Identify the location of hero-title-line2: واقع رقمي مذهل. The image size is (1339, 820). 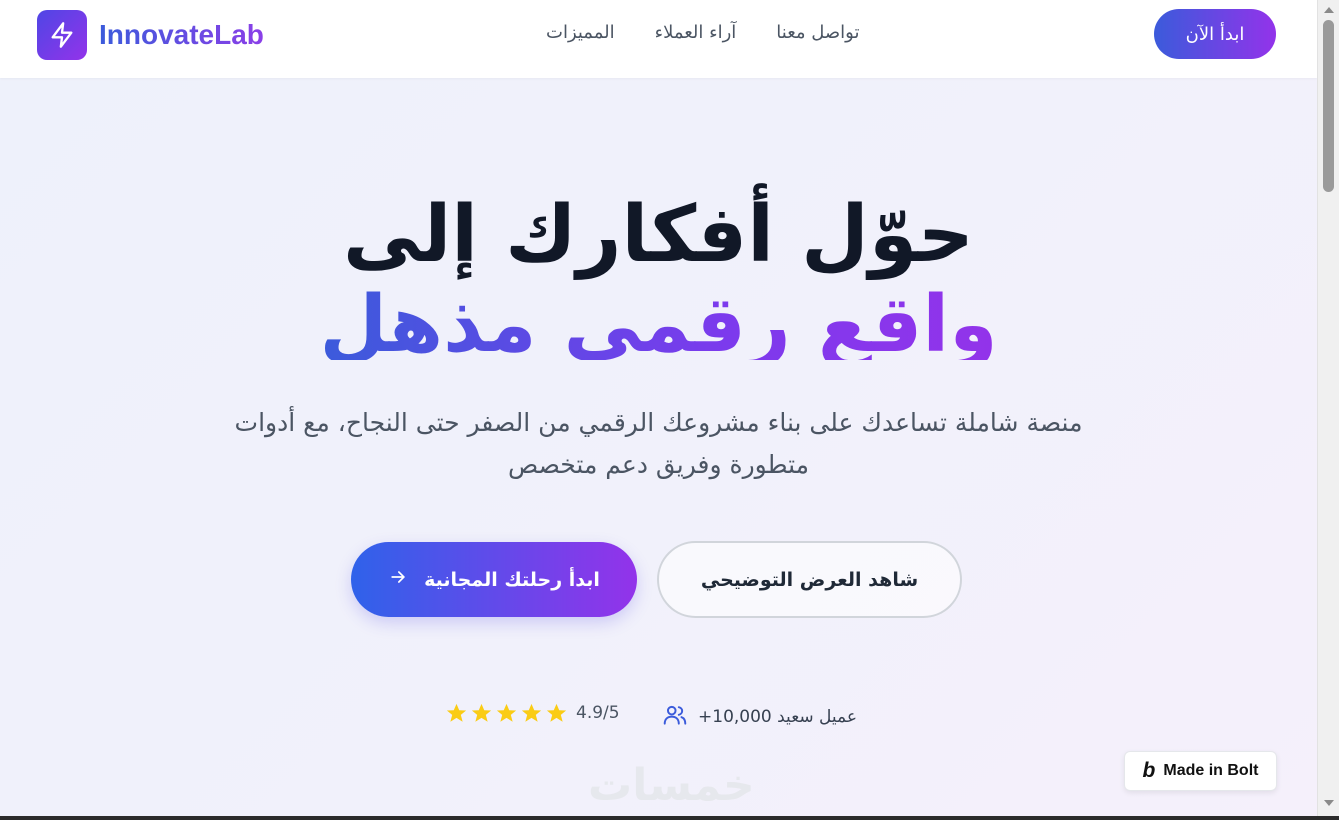
(658, 320).